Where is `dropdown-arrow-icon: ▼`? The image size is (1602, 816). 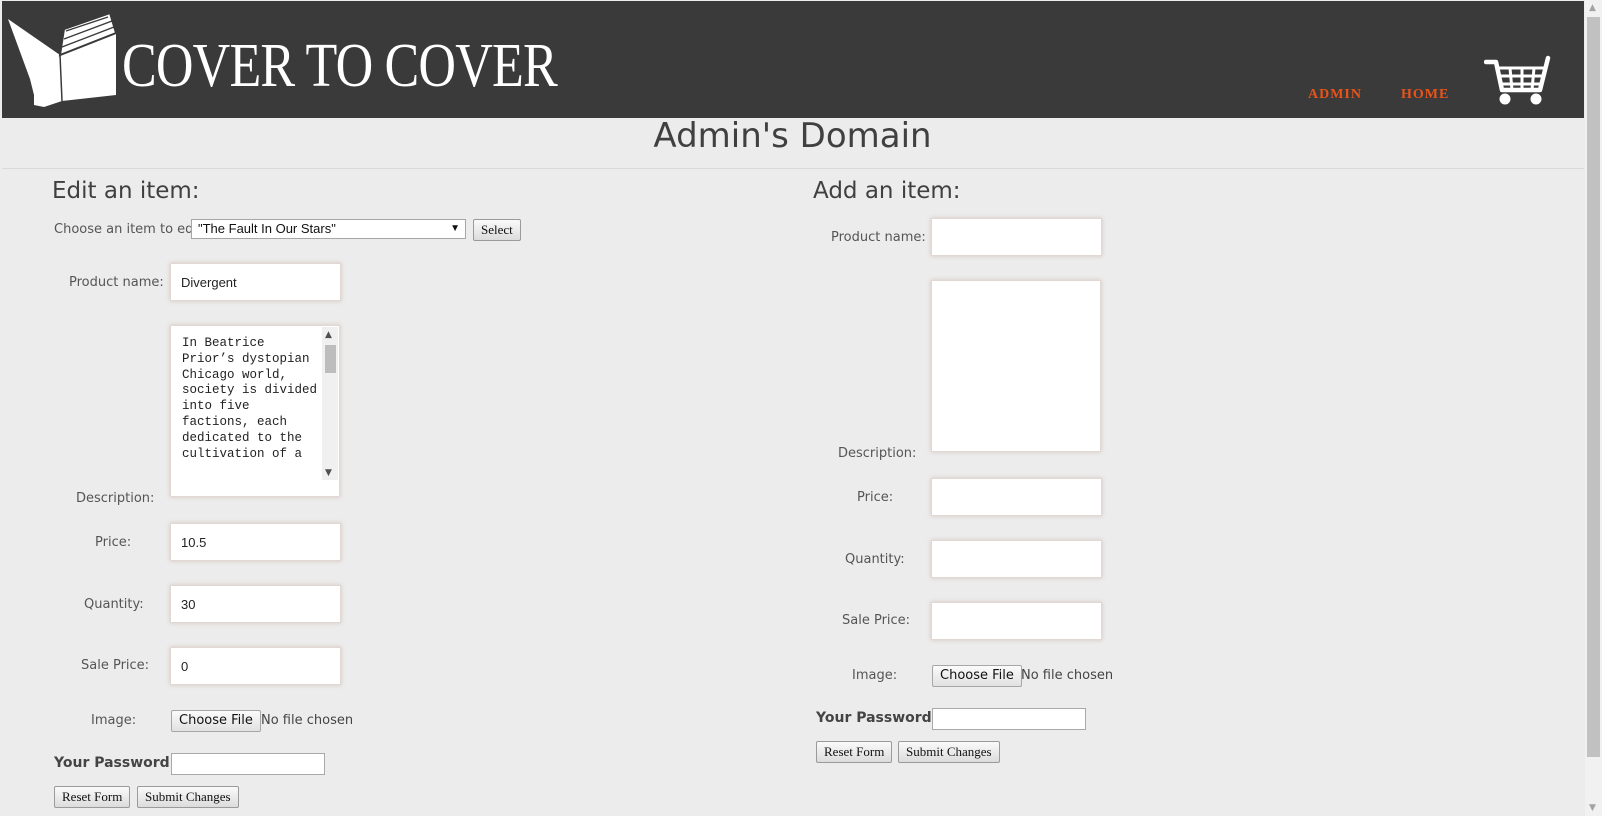
dropdown-arrow-icon: ▼ is located at coordinates (455, 228).